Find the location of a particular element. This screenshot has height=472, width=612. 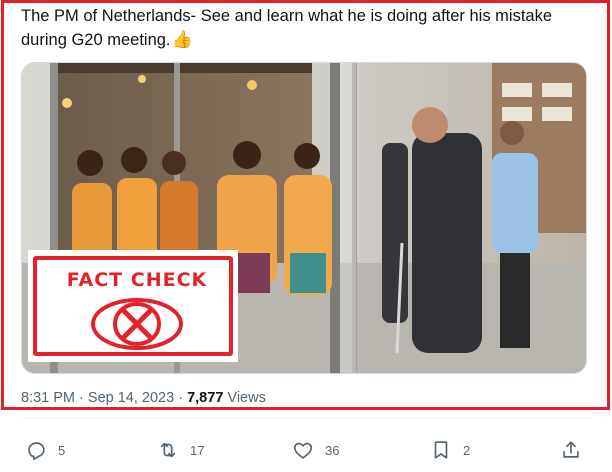

retweet-button: 17 is located at coordinates (180, 450).